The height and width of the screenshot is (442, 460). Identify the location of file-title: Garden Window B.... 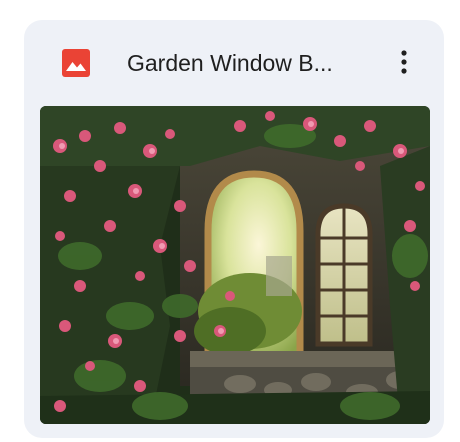
(230, 63).